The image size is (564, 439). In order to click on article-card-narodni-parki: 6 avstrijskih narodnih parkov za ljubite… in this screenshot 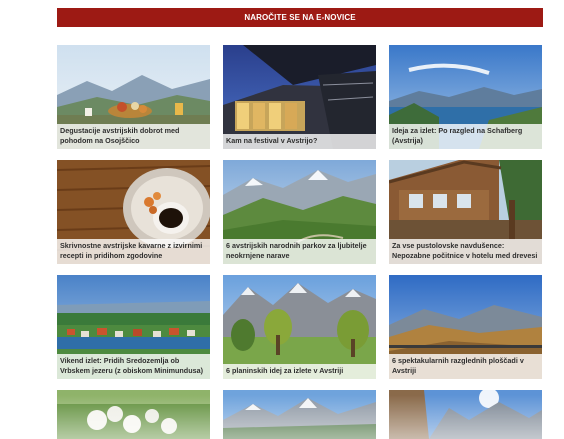, I will do `click(299, 212)`.